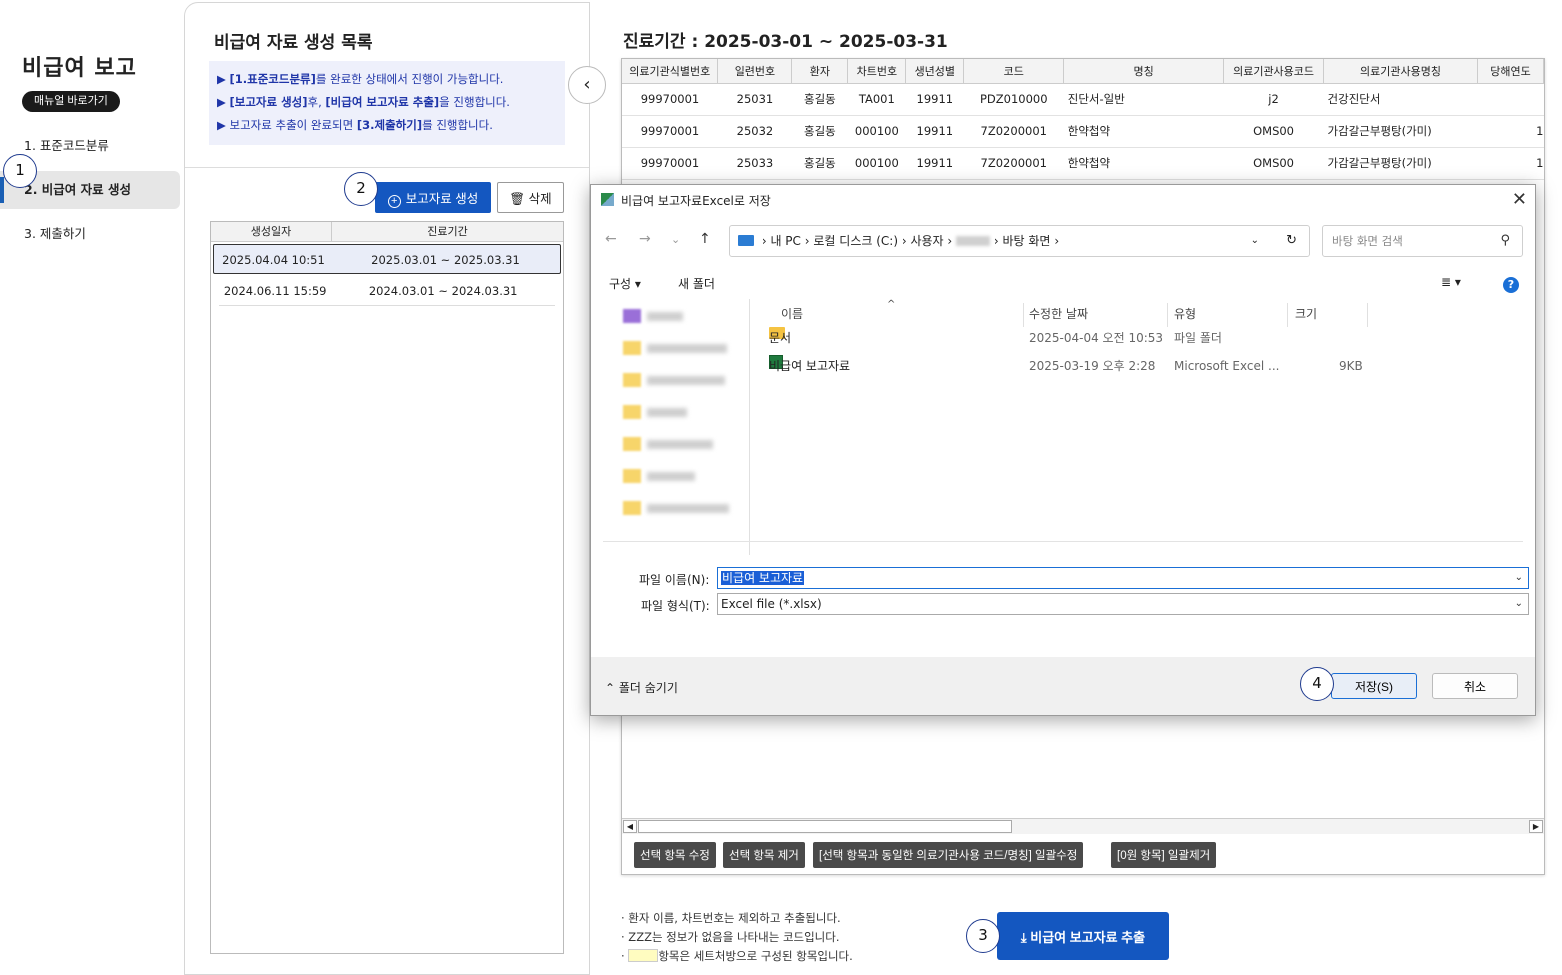  Describe the element at coordinates (1123, 604) in the screenshot. I see `filetype-select: Excel file (*.xlsx) ⌄` at that location.